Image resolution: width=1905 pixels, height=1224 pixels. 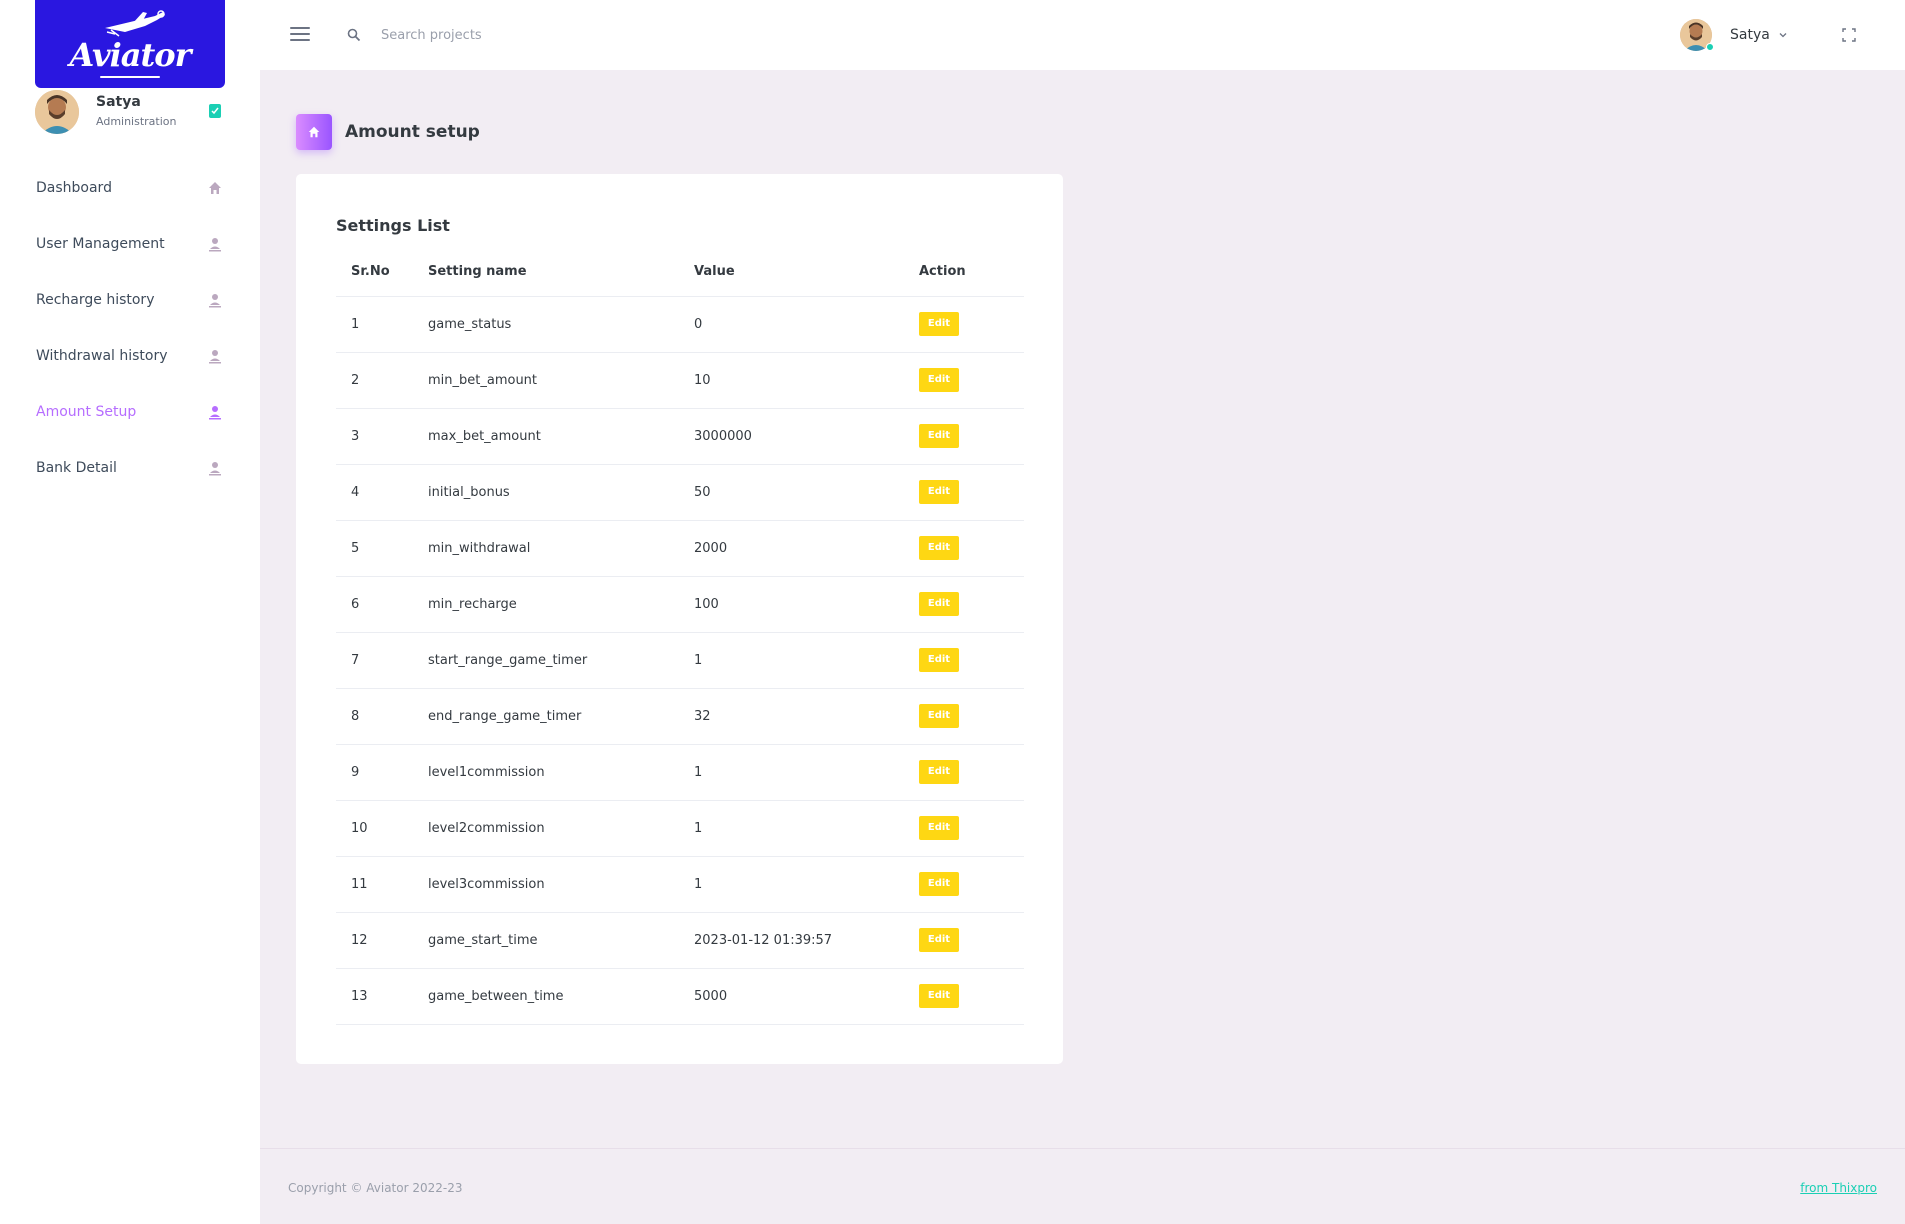 What do you see at coordinates (74, 188) in the screenshot?
I see `sidebar-item-label: Dashboard` at bounding box center [74, 188].